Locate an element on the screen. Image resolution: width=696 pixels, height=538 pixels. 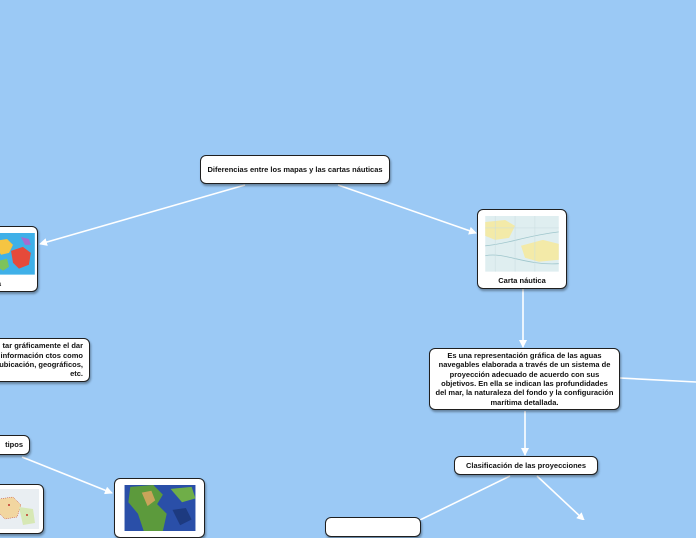
mapa-node: a is located at coordinates (19, 259).